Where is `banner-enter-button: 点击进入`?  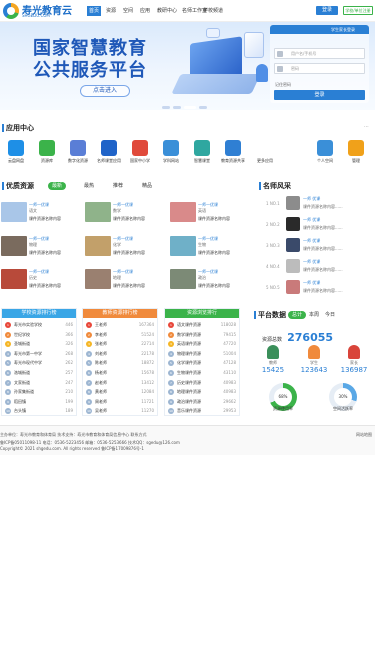 banner-enter-button: 点击进入 is located at coordinates (105, 91).